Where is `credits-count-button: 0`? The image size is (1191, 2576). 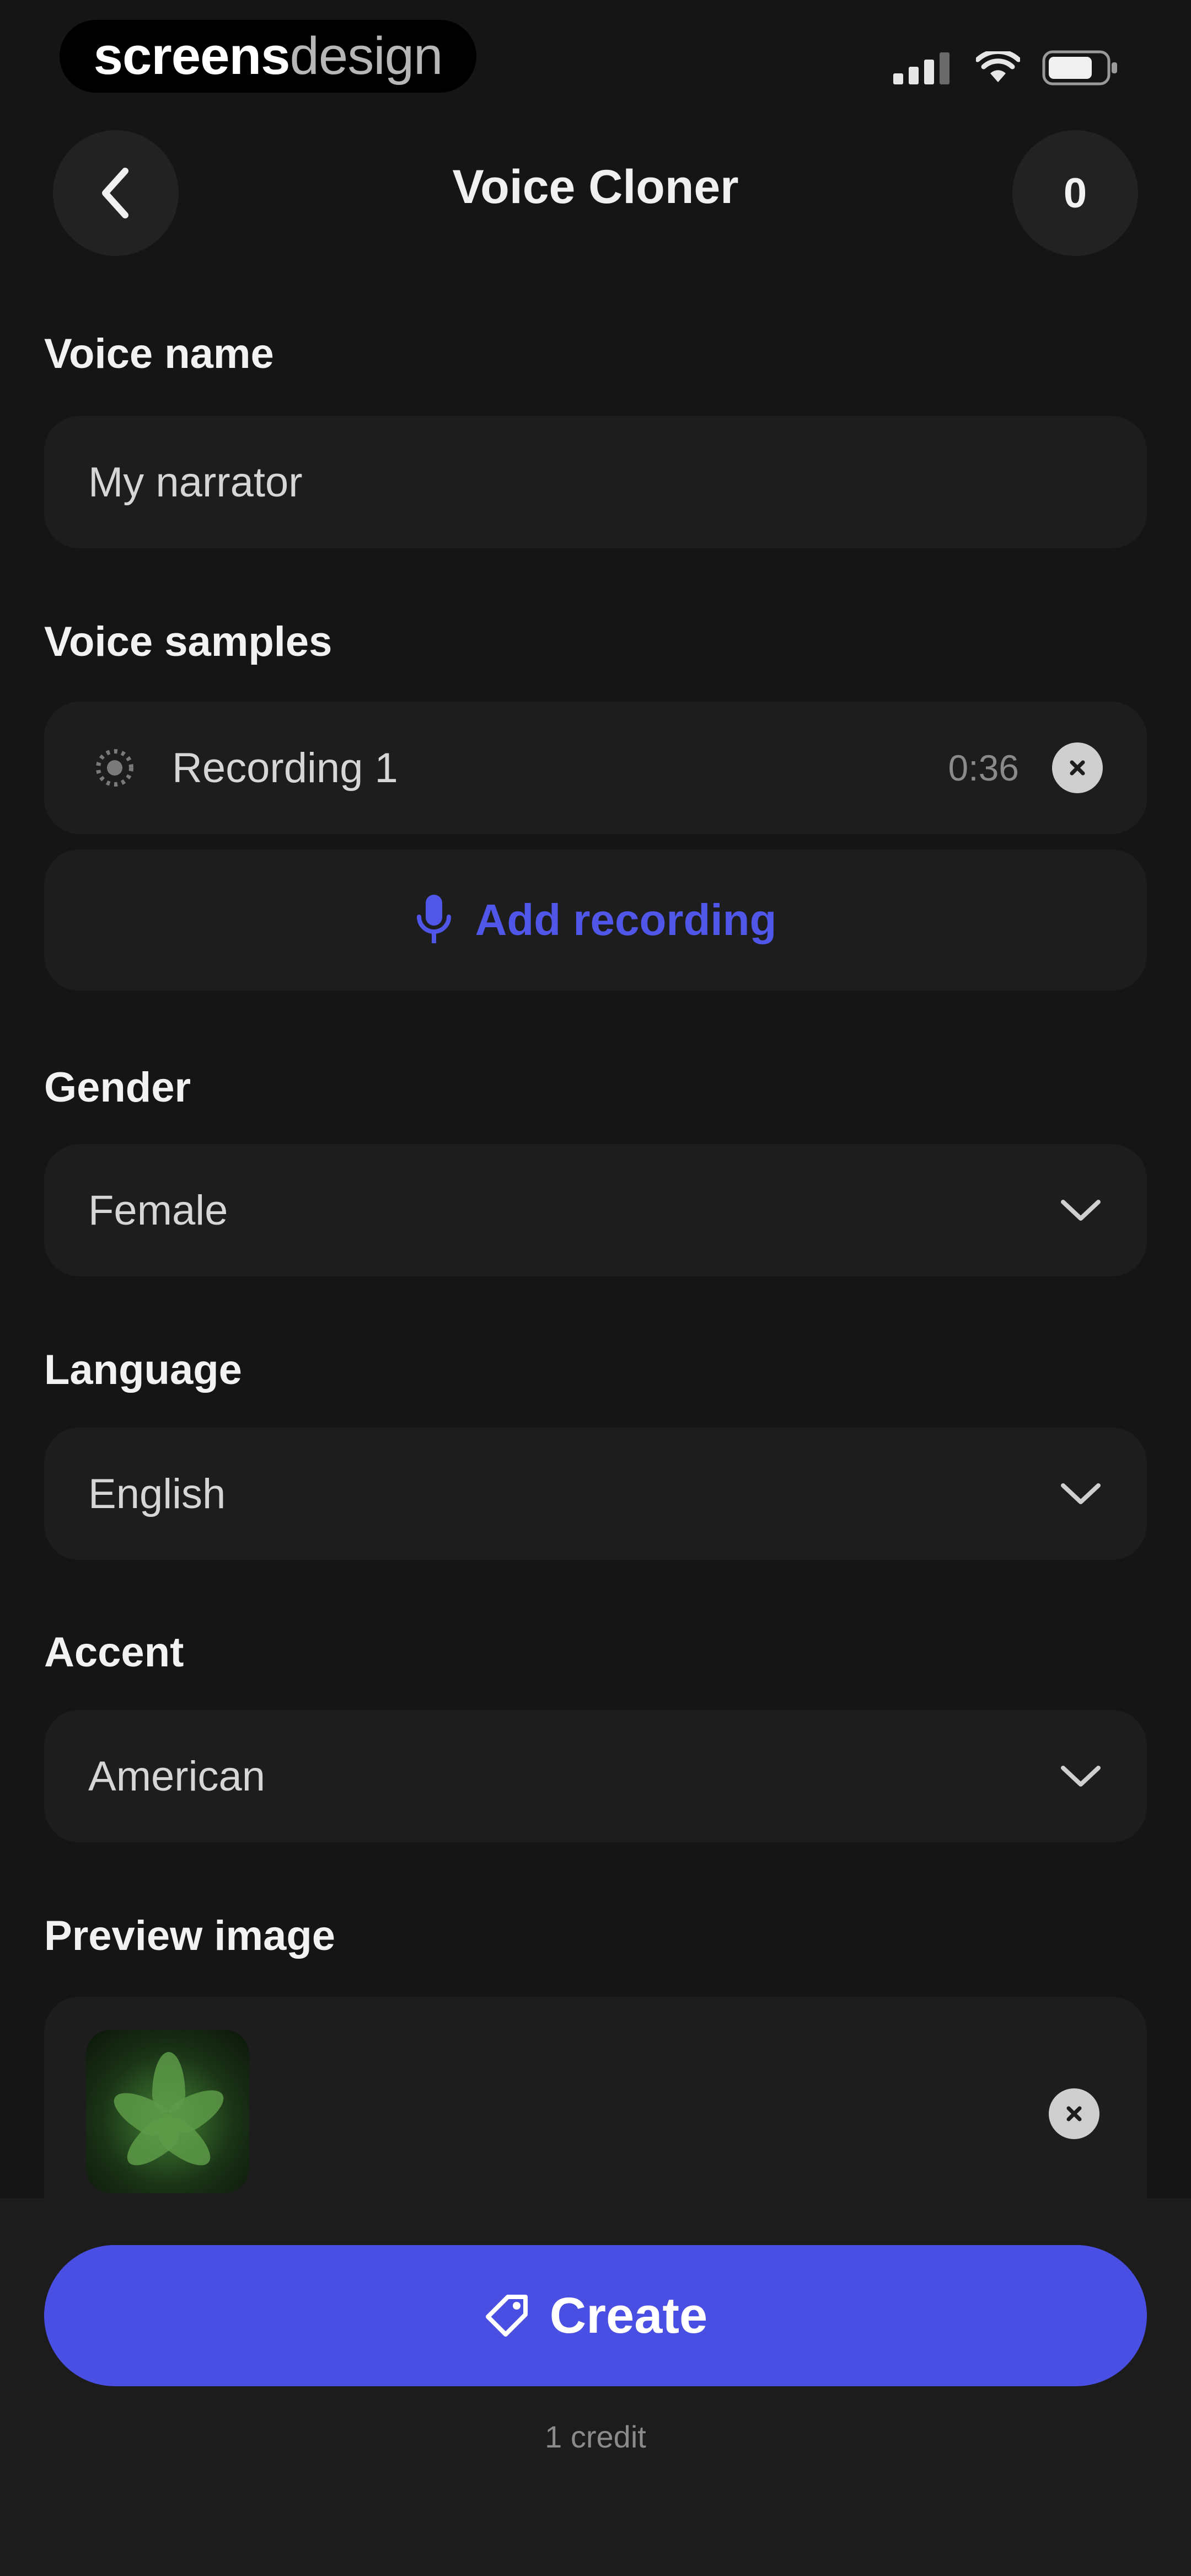 credits-count-button: 0 is located at coordinates (1075, 193).